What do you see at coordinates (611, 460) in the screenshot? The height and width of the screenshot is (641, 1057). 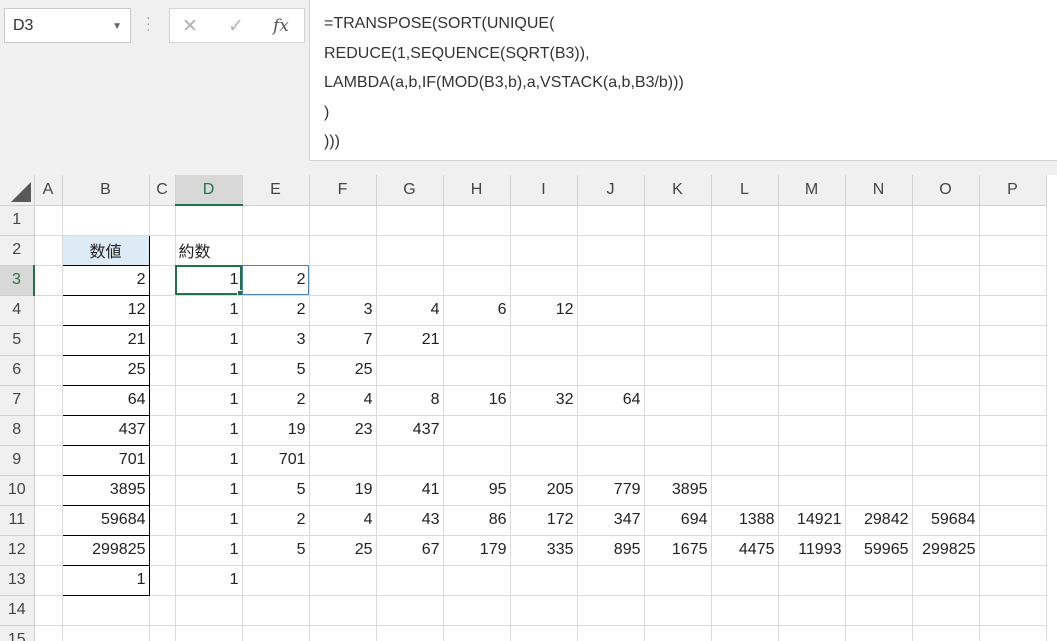 I see `cell-j9` at bounding box center [611, 460].